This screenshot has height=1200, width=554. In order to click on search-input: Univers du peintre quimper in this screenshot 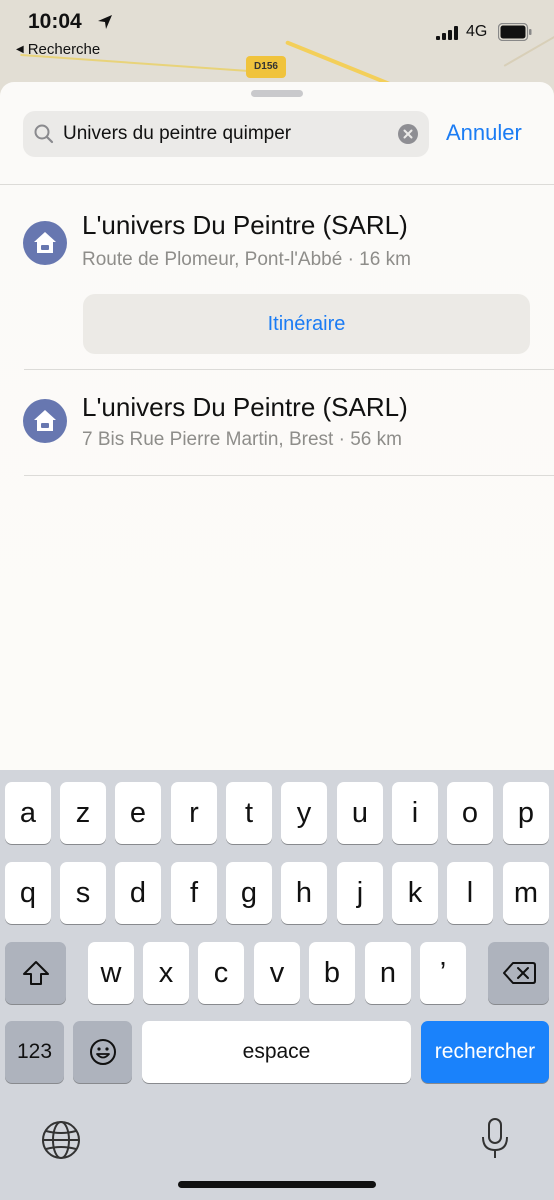, I will do `click(226, 134)`.